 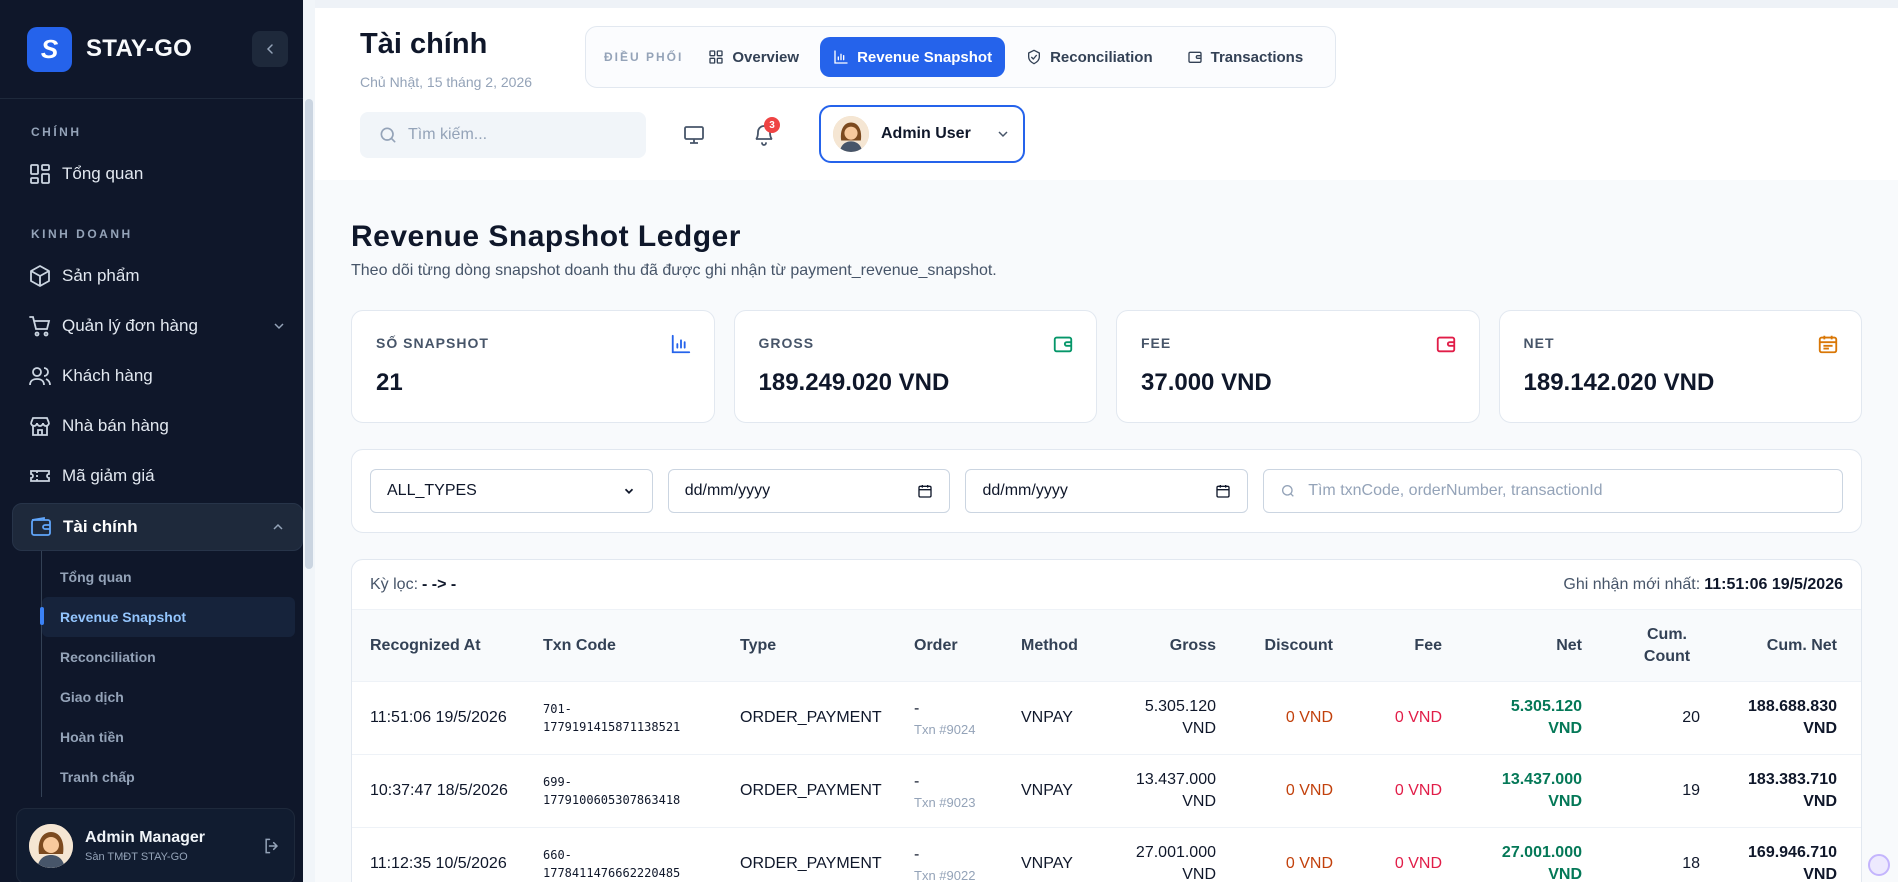 What do you see at coordinates (612, 800) in the screenshot?
I see `txn-code-id: 1779100605307863418` at bounding box center [612, 800].